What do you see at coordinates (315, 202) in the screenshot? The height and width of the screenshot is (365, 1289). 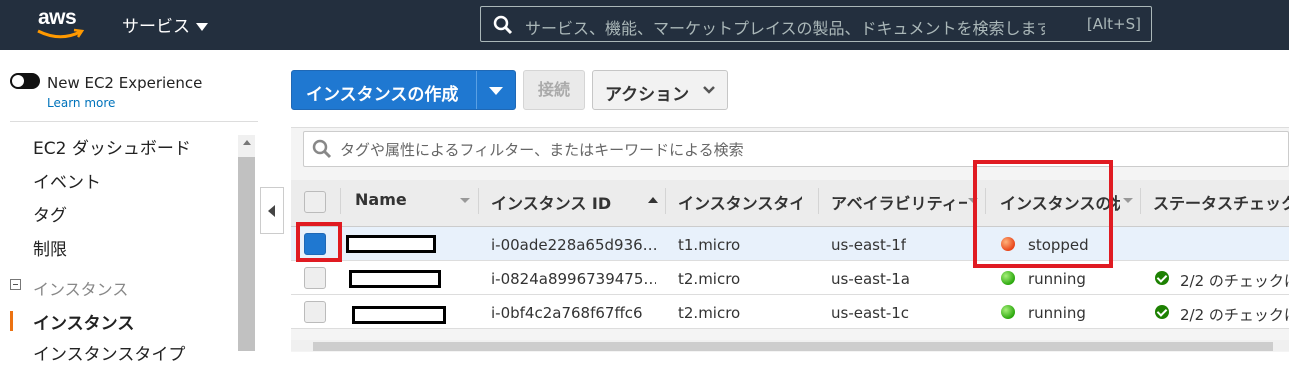 I see `select-all-checkbox` at bounding box center [315, 202].